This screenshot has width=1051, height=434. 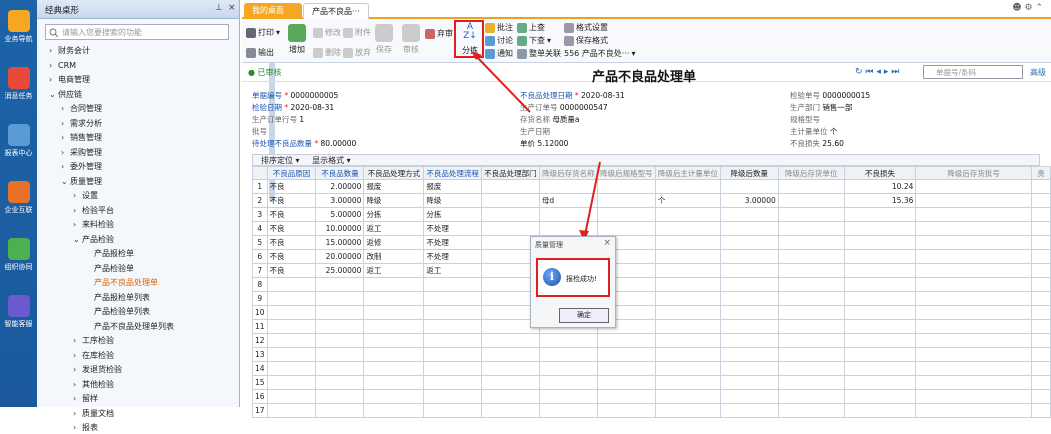 I want to click on tree-item: ⌄ 质量管理, so click(x=81, y=181).